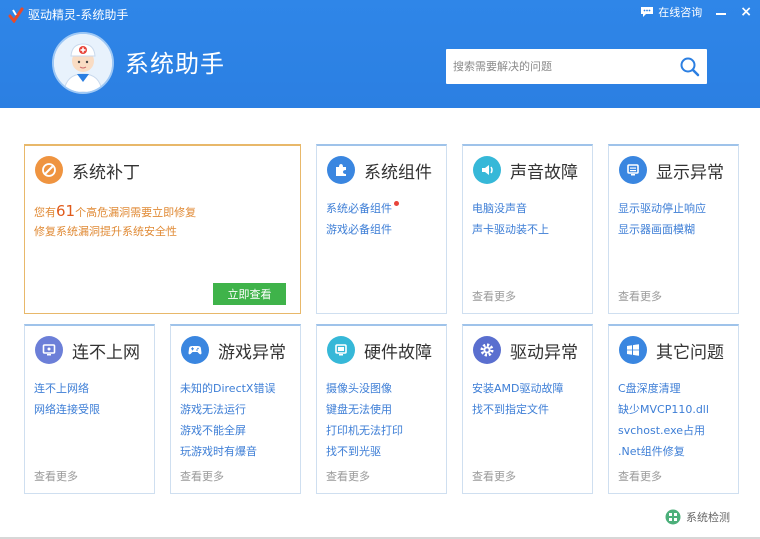  I want to click on issue-link: 系统必备组件, so click(362, 208).